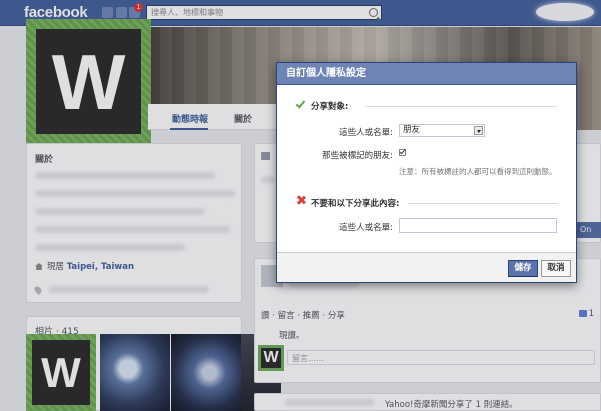 This screenshot has height=411, width=601. What do you see at coordinates (357, 156) in the screenshot?
I see `tagged-friends-label: 那些被標記的朋友:` at bounding box center [357, 156].